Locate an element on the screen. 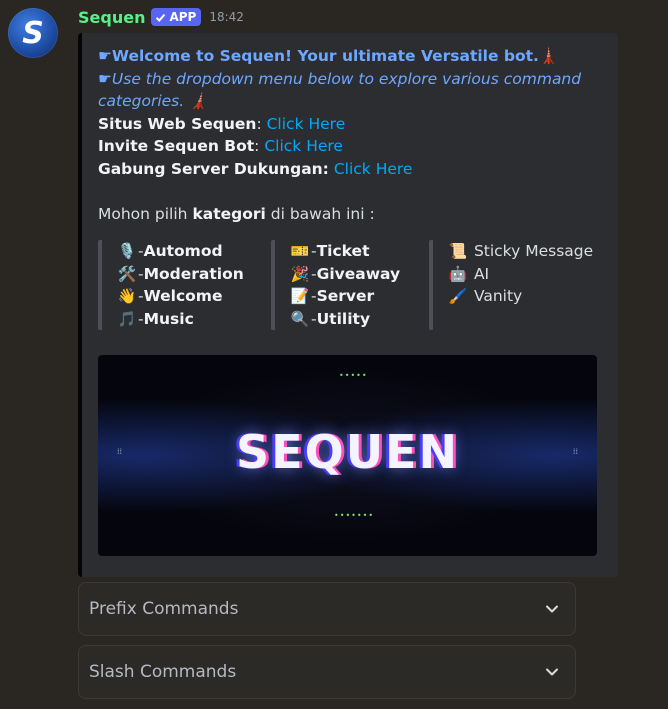 Image resolution: width=668 pixels, height=709 pixels. support-label: Gabung Server Dukungan: is located at coordinates (213, 168).